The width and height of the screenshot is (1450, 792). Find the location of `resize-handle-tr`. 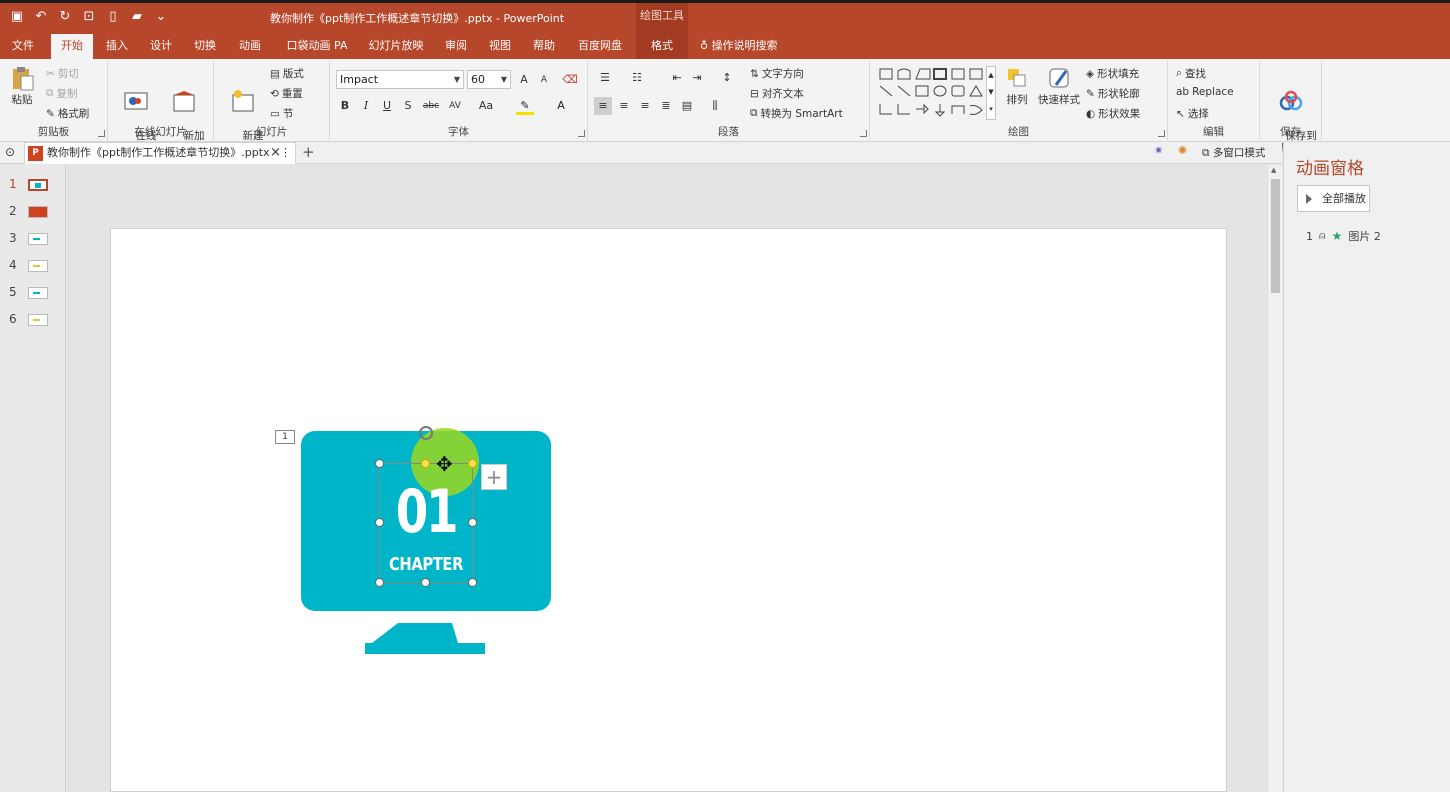

resize-handle-tr is located at coordinates (472, 463).